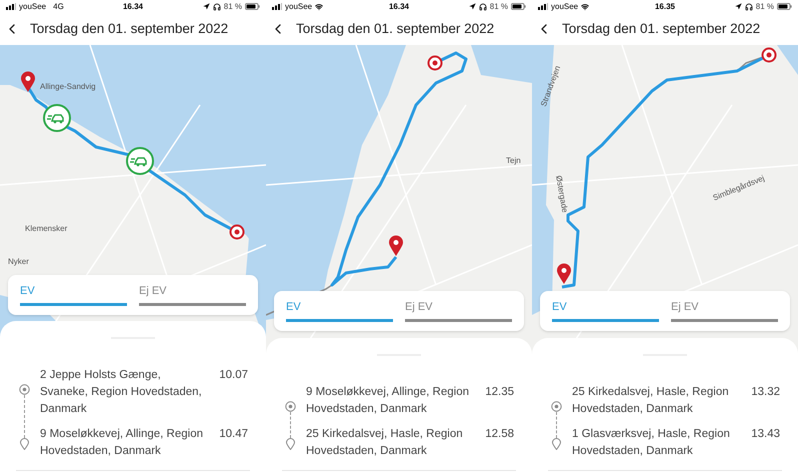  Describe the element at coordinates (513, 161) in the screenshot. I see `map-label: Tejn` at that location.